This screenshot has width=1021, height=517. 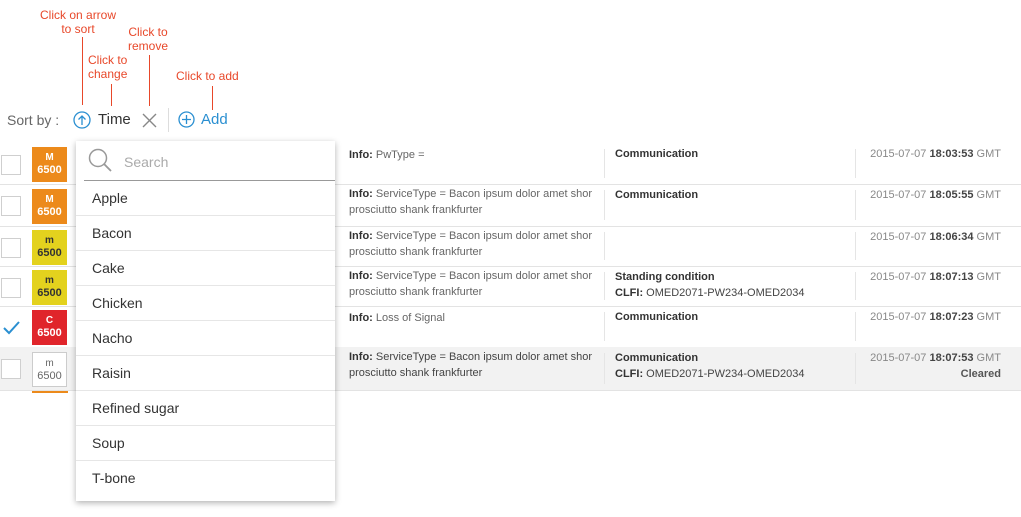 What do you see at coordinates (657, 358) in the screenshot?
I see `category-text: Communication` at bounding box center [657, 358].